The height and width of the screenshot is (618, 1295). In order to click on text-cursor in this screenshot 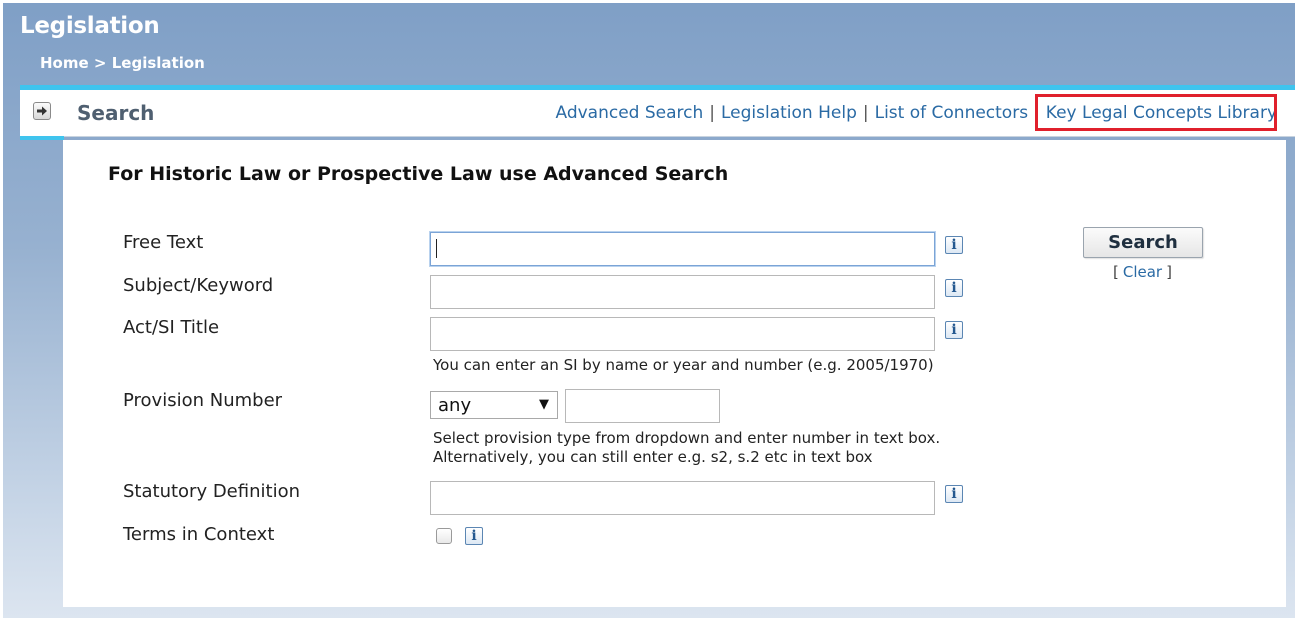, I will do `click(436, 248)`.